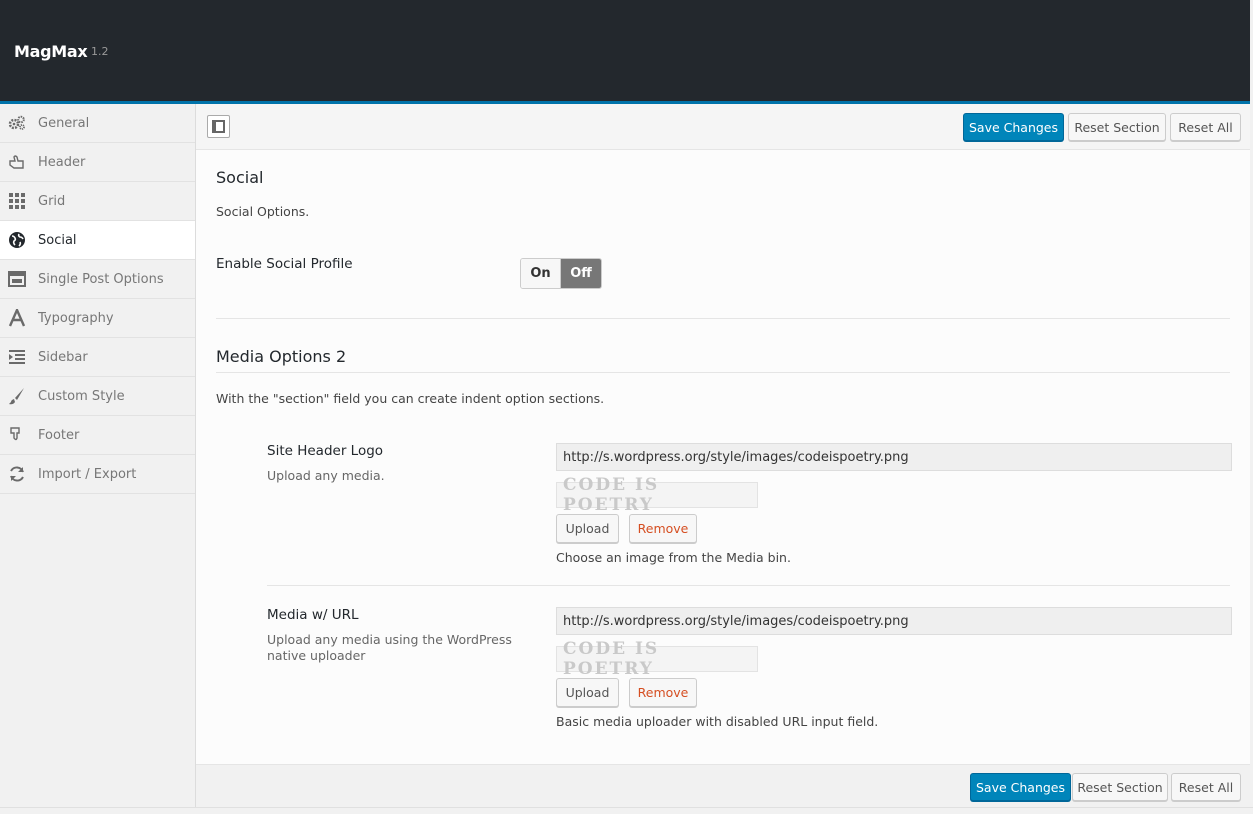 Image resolution: width=1253 pixels, height=814 pixels. I want to click on sidebar-item-custom-style: Custom Style, so click(97, 396).